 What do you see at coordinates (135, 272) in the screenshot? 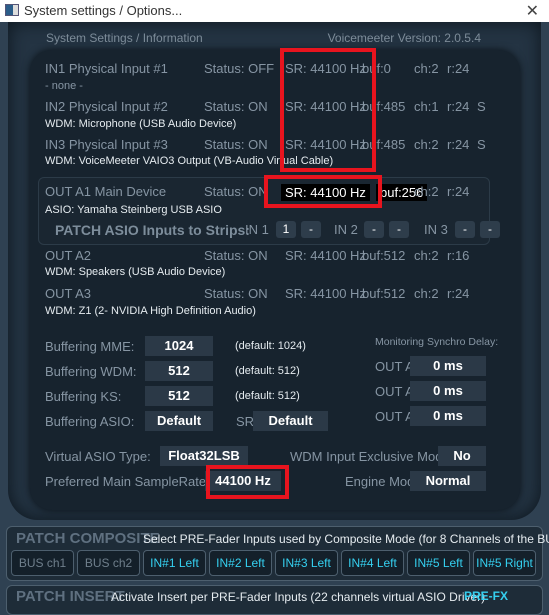
I see `out-a2-driver: WDM: Speakers (USB Audio Device)` at bounding box center [135, 272].